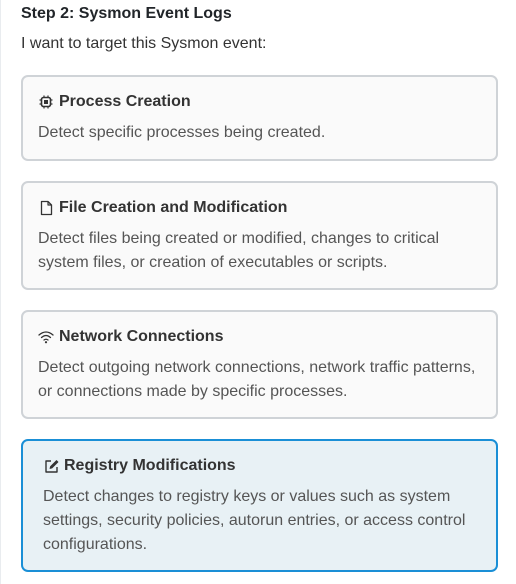 This screenshot has width=516, height=584. What do you see at coordinates (46, 208) in the screenshot?
I see `file-icon` at bounding box center [46, 208].